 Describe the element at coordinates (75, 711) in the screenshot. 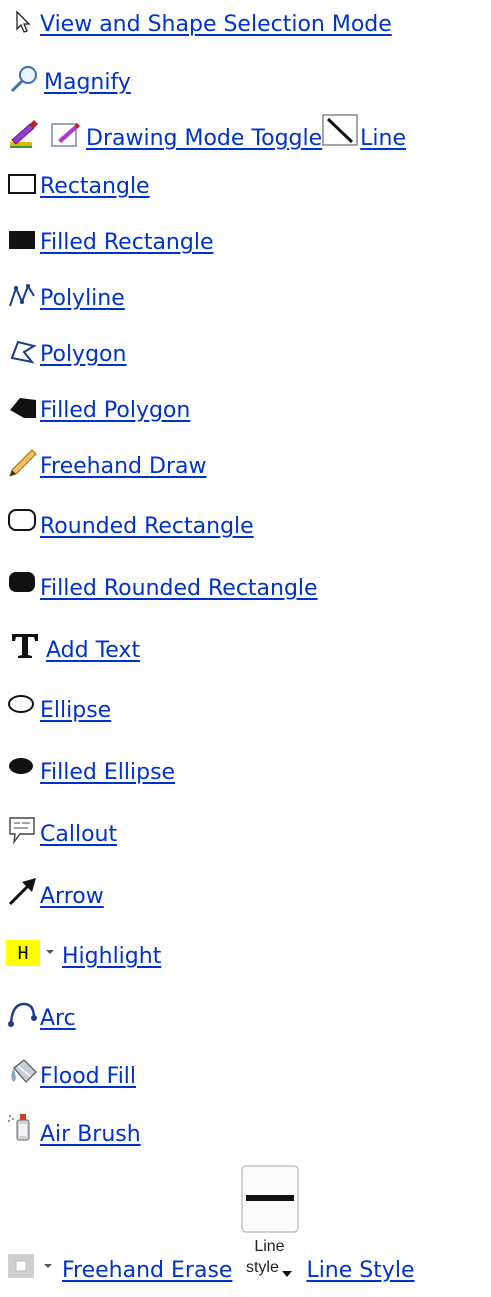

I see `tool-link-ellipse: Ellipse` at that location.